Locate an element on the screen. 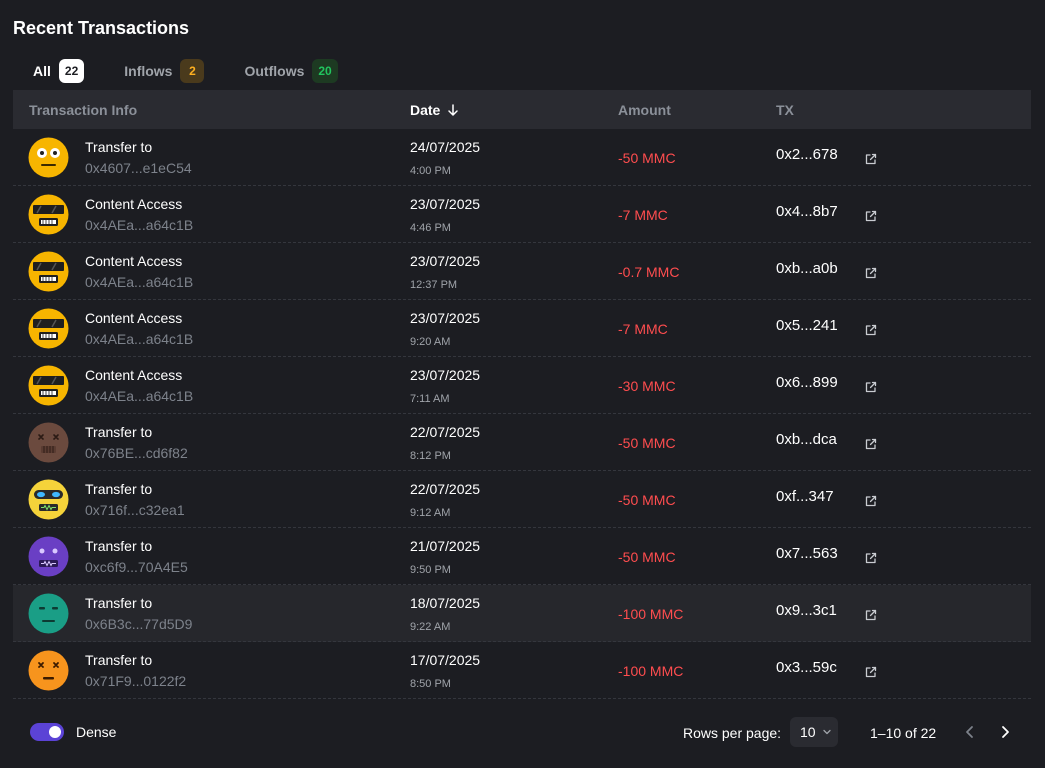 The height and width of the screenshot is (768, 1045). tx-hash: 0x4...8b7 is located at coordinates (807, 211).